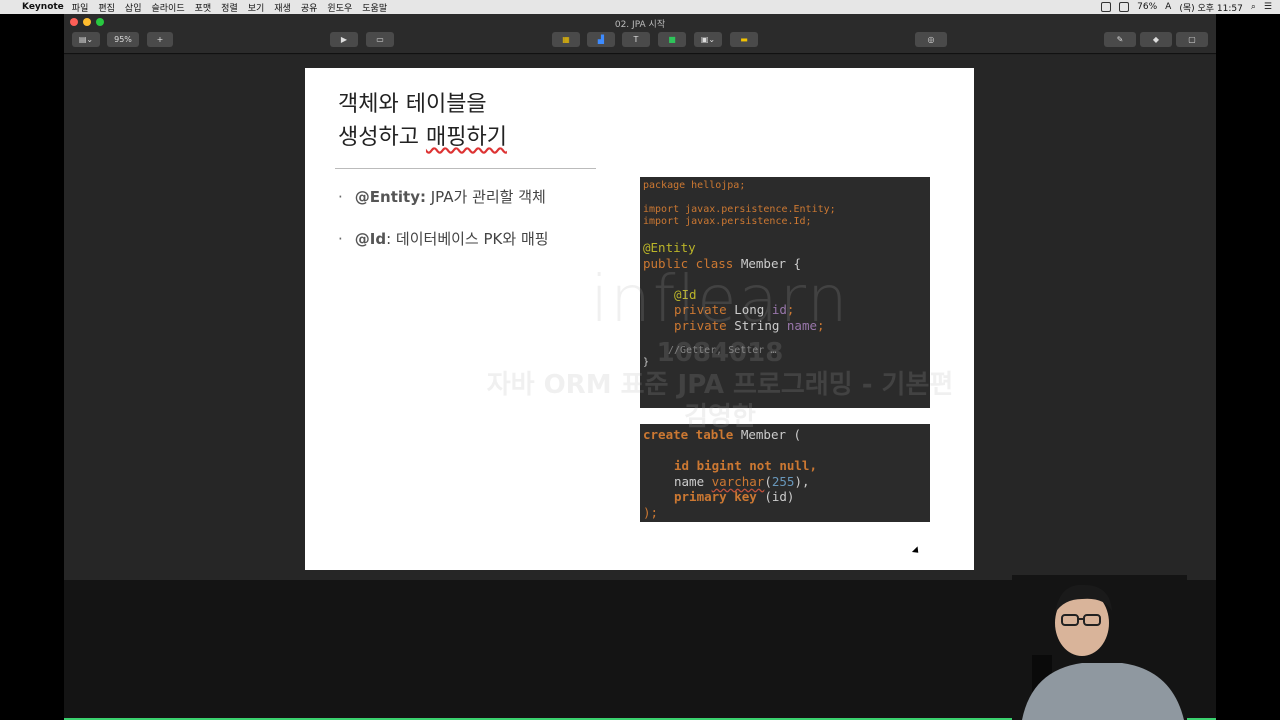 The image size is (1280, 720). What do you see at coordinates (700, 325) in the screenshot?
I see `code-field-name-kw: private` at bounding box center [700, 325].